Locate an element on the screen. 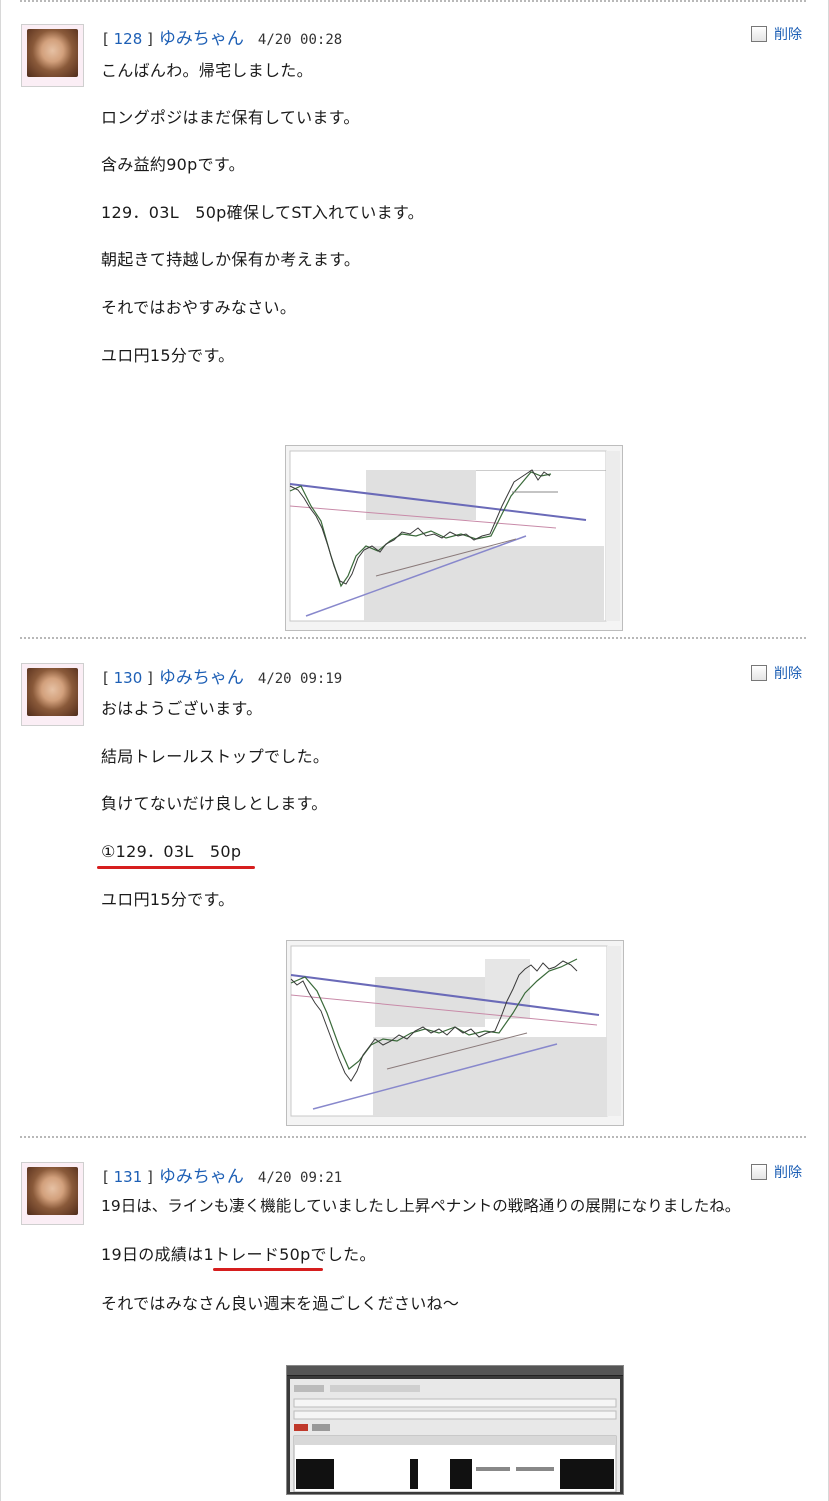 Image resolution: width=829 pixels, height=1501 pixels. post-line: 結局トレールストップでした。 is located at coordinates (215, 756).